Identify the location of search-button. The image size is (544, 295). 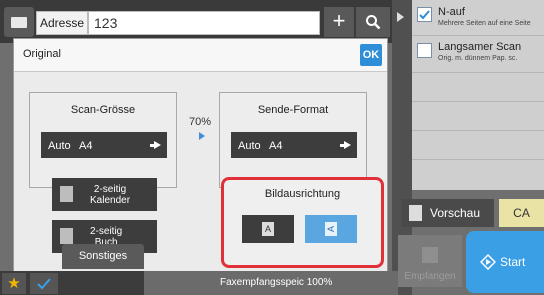
(373, 22).